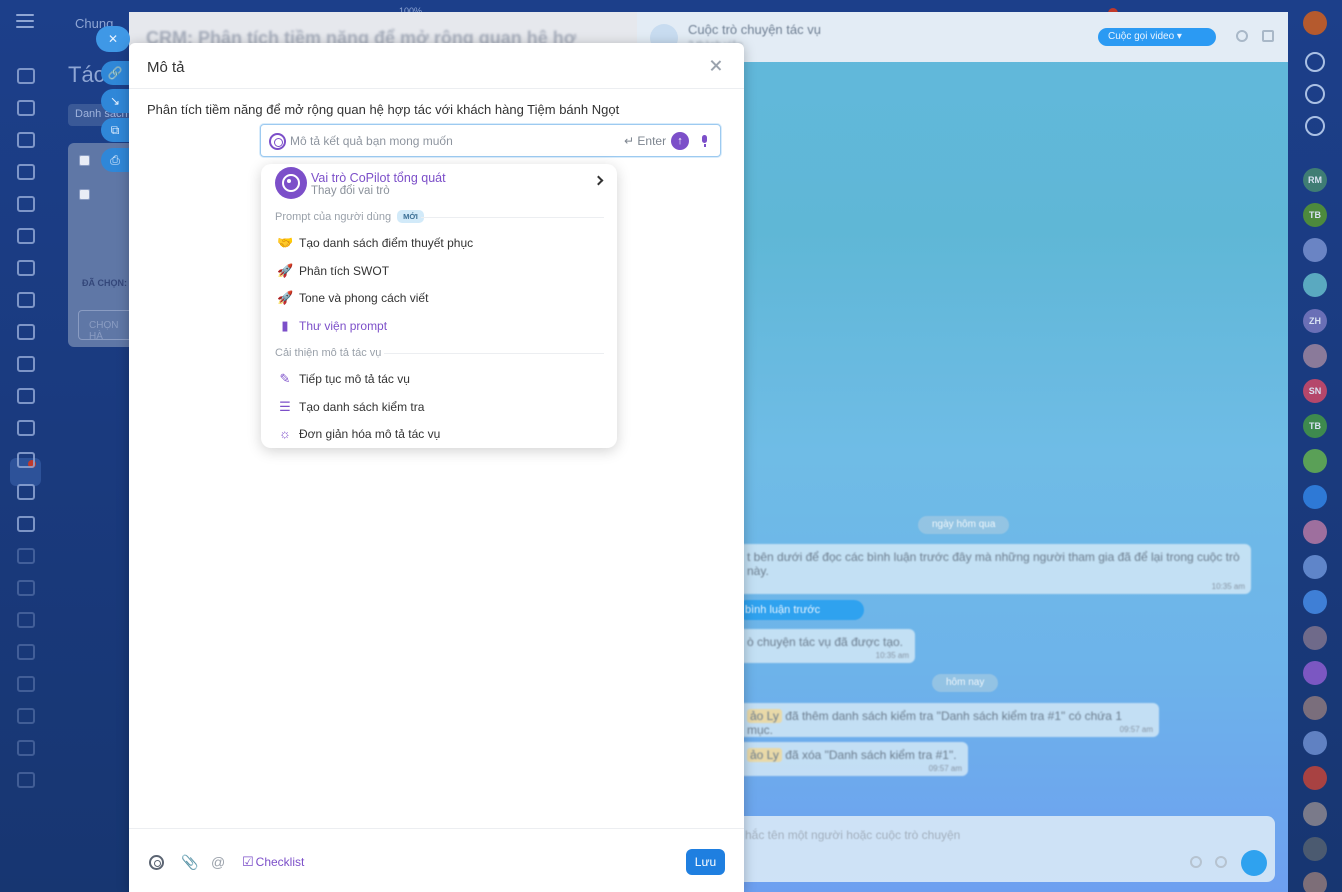 The height and width of the screenshot is (892, 1342). What do you see at coordinates (1268, 36) in the screenshot?
I see `chat-panel-toggle-icon` at bounding box center [1268, 36].